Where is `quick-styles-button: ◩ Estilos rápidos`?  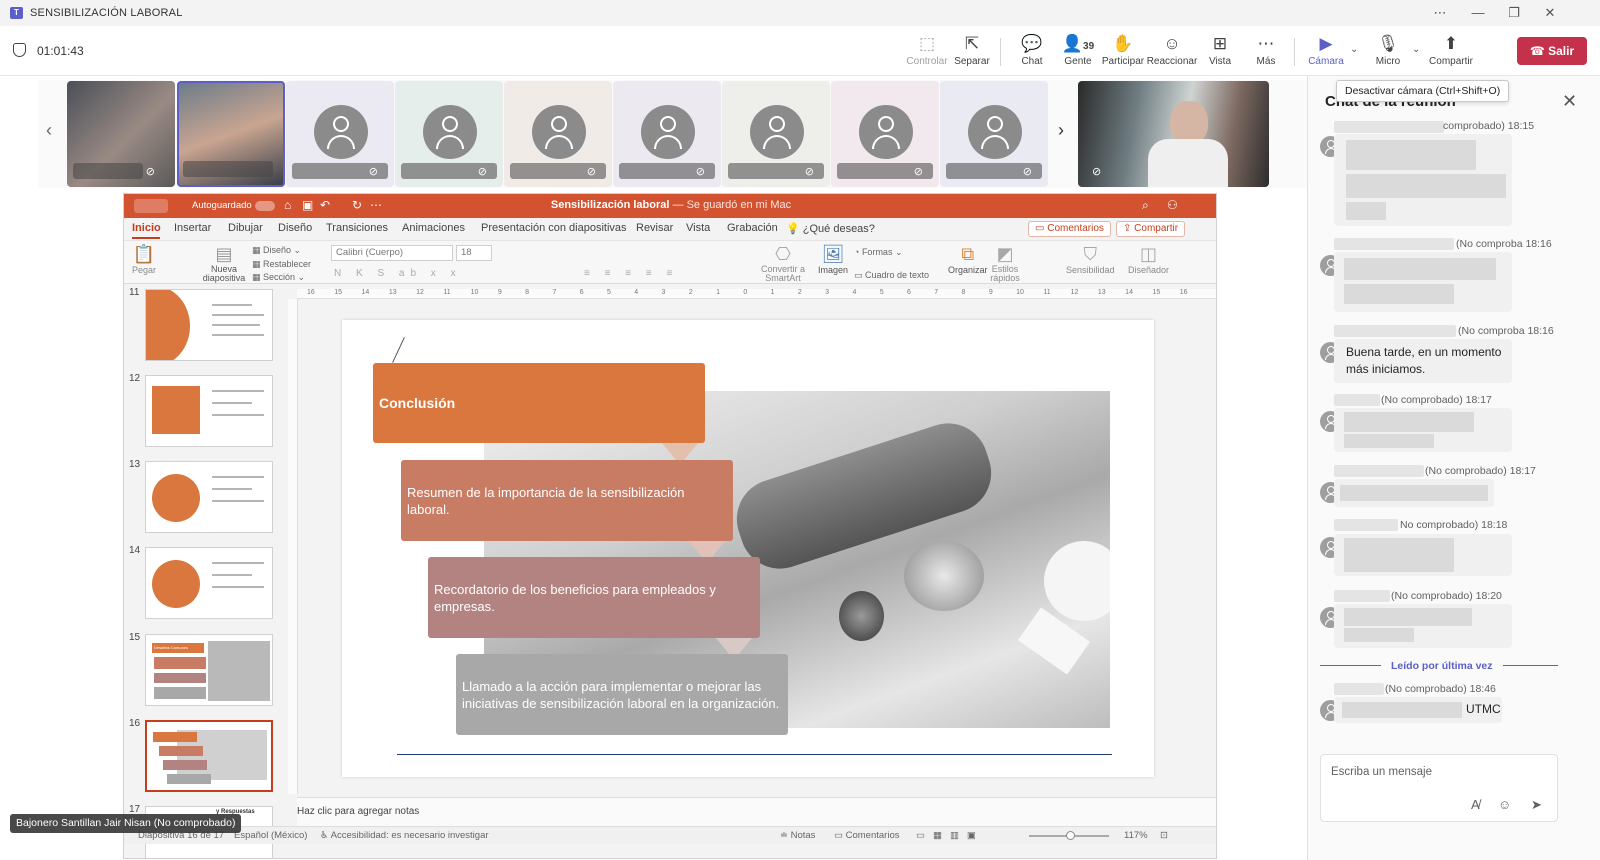 quick-styles-button: ◩ Estilos rápidos is located at coordinates (1005, 263).